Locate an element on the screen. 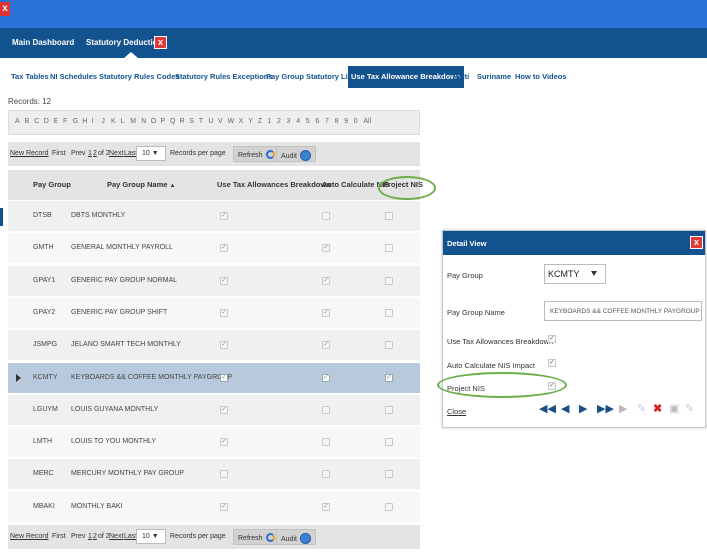 The height and width of the screenshot is (557, 707). close-tab-icon: x is located at coordinates (160, 42).